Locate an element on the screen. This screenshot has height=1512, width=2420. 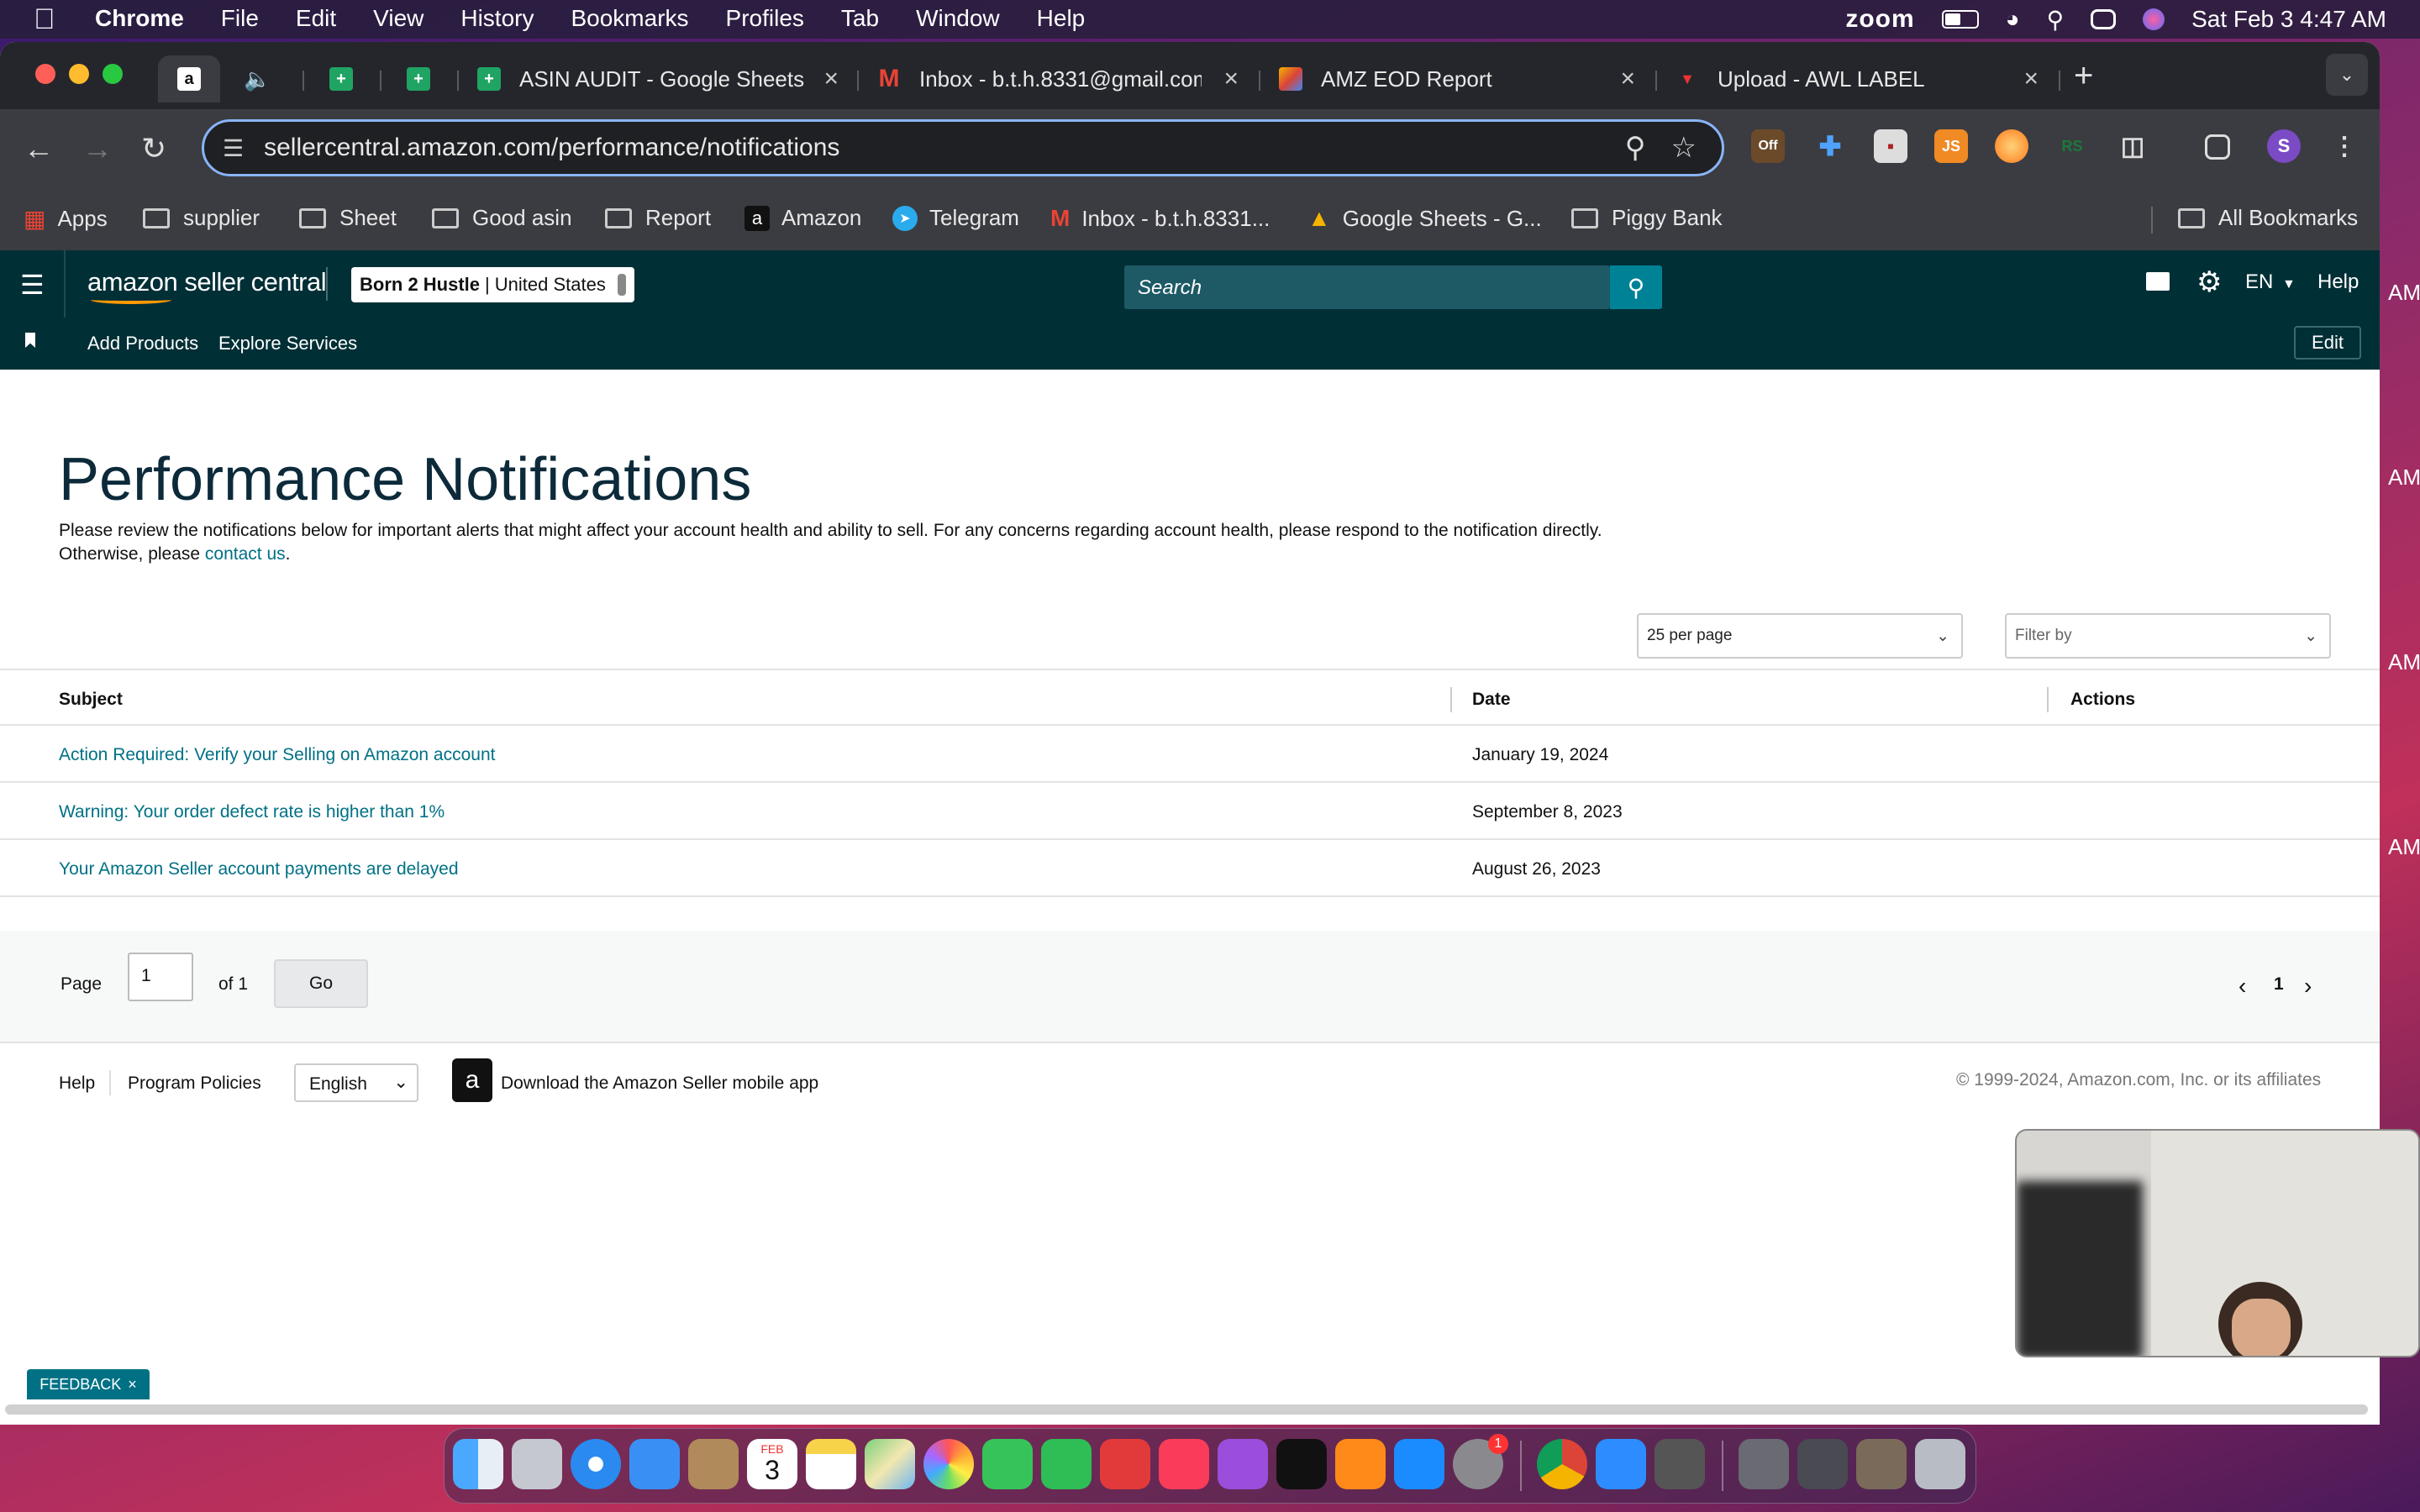
menu-profiles: Profiles is located at coordinates (765, 18).